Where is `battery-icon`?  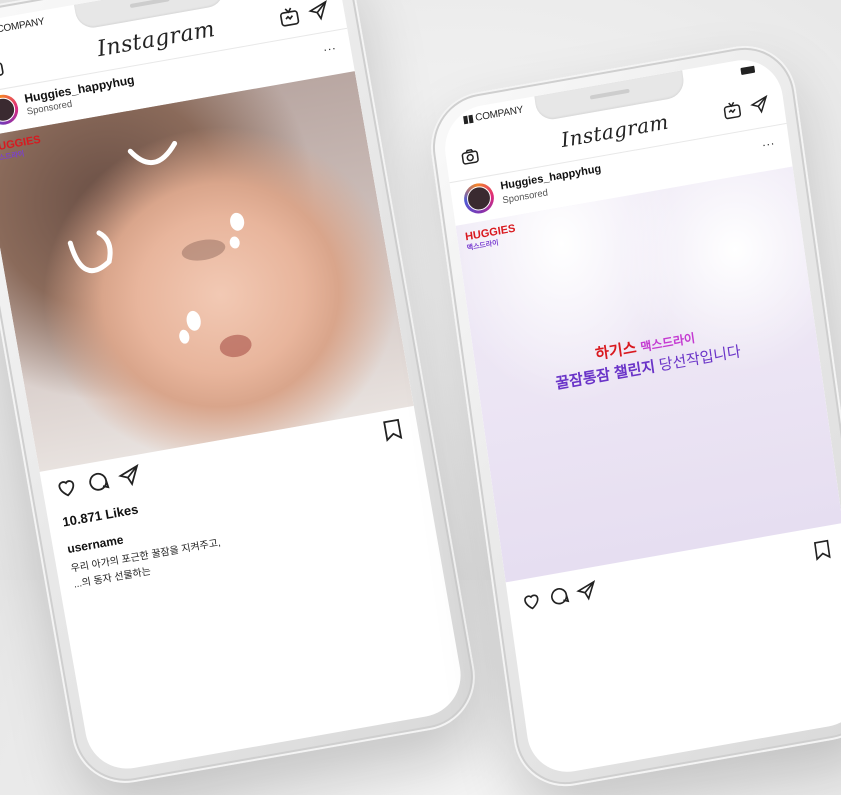
battery-icon is located at coordinates (748, 70).